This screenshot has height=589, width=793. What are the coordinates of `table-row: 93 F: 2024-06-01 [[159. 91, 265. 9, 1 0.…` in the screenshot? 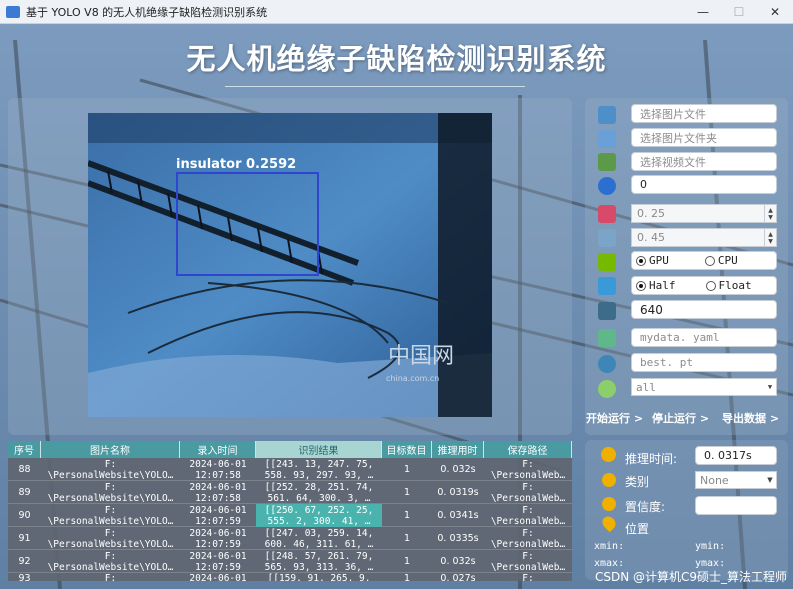 It's located at (290, 577).